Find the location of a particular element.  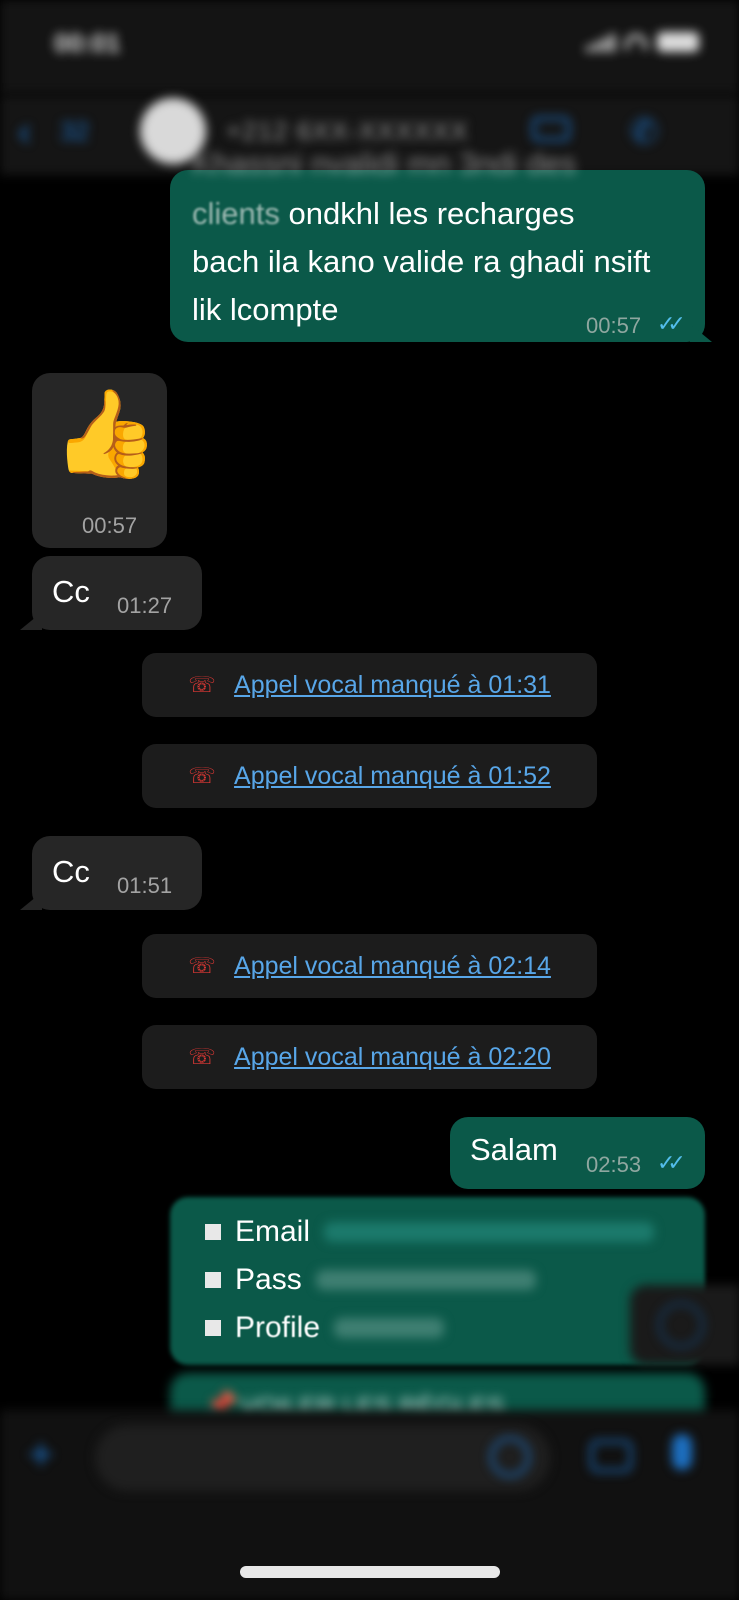

message-text-line: clients ondkhl les recharges is located at coordinates (383, 213).